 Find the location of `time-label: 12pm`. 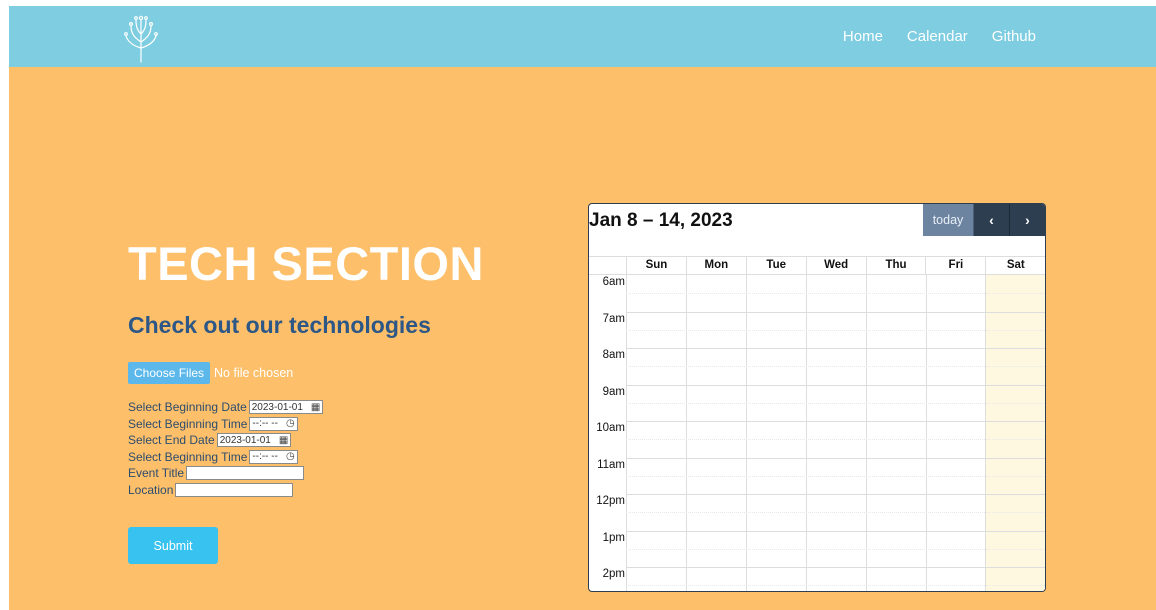

time-label: 12pm is located at coordinates (610, 501).